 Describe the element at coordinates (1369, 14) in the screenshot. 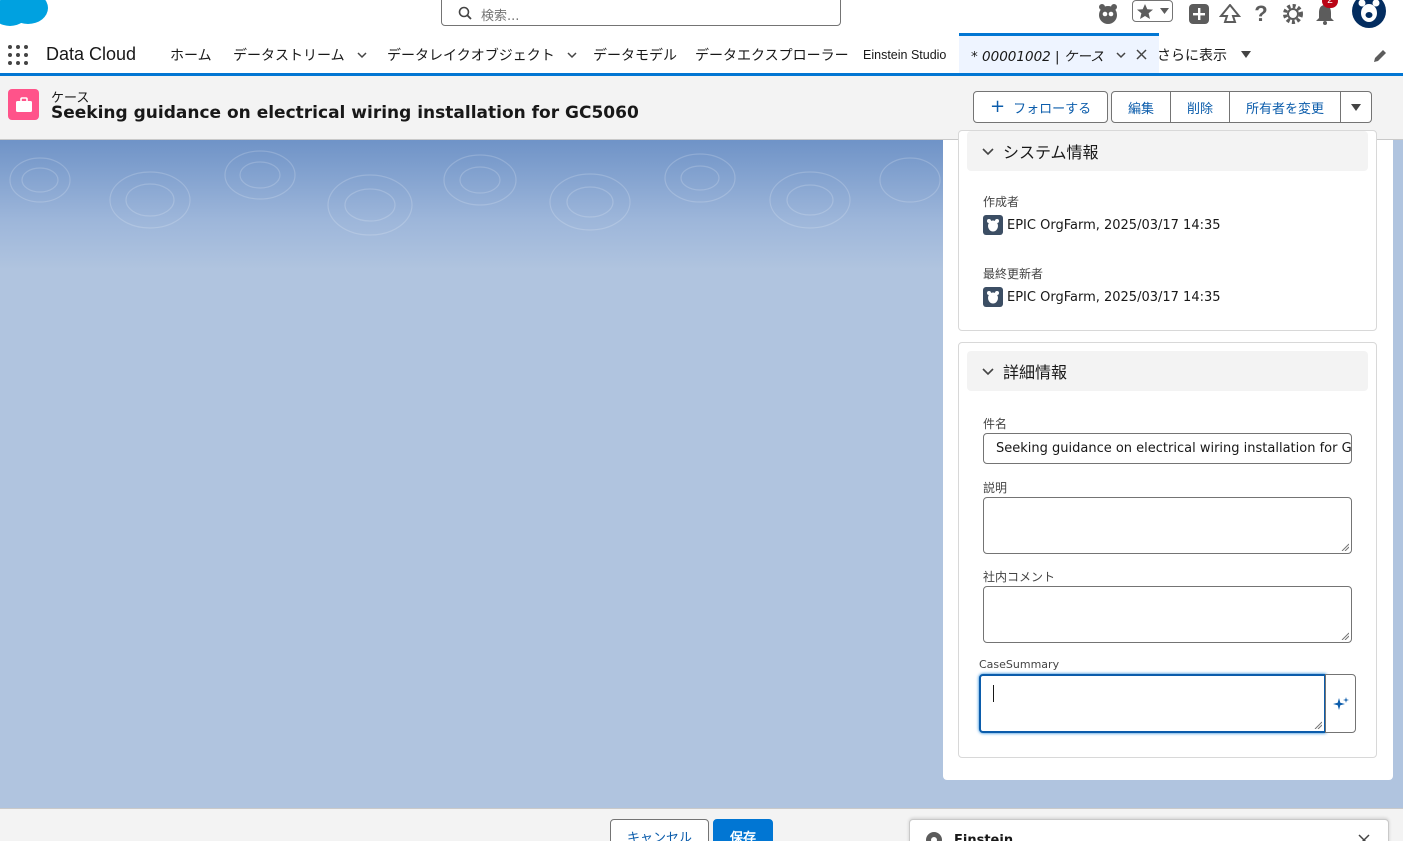

I see `user-avatar` at that location.